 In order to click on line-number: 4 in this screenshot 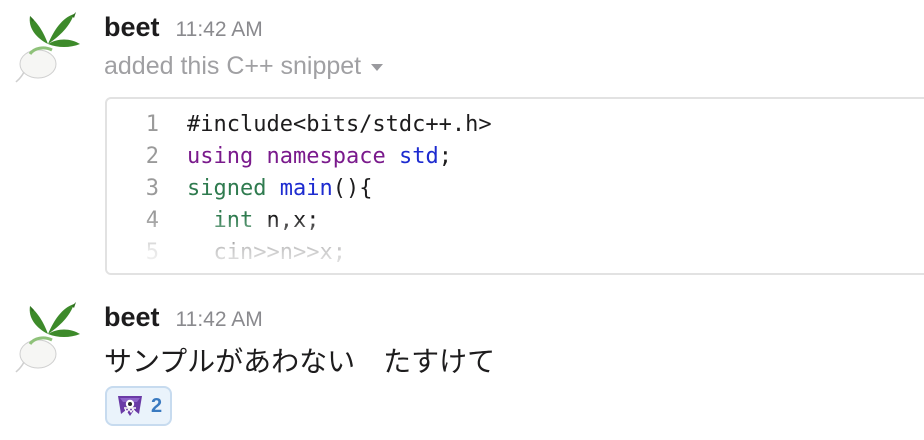, I will do `click(152, 220)`.